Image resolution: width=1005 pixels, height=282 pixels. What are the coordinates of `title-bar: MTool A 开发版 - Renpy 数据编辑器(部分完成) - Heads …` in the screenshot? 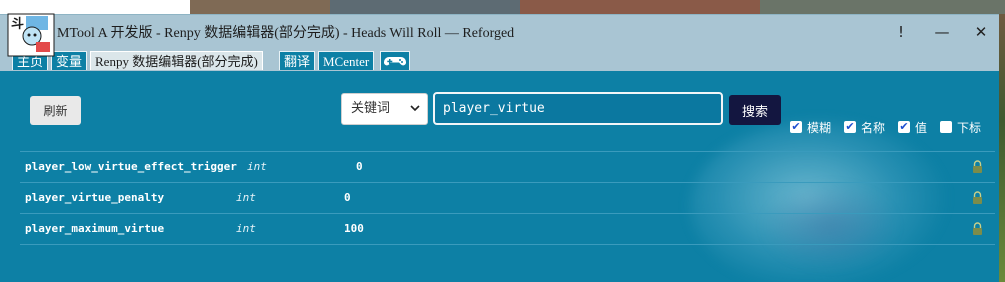 It's located at (499, 32).